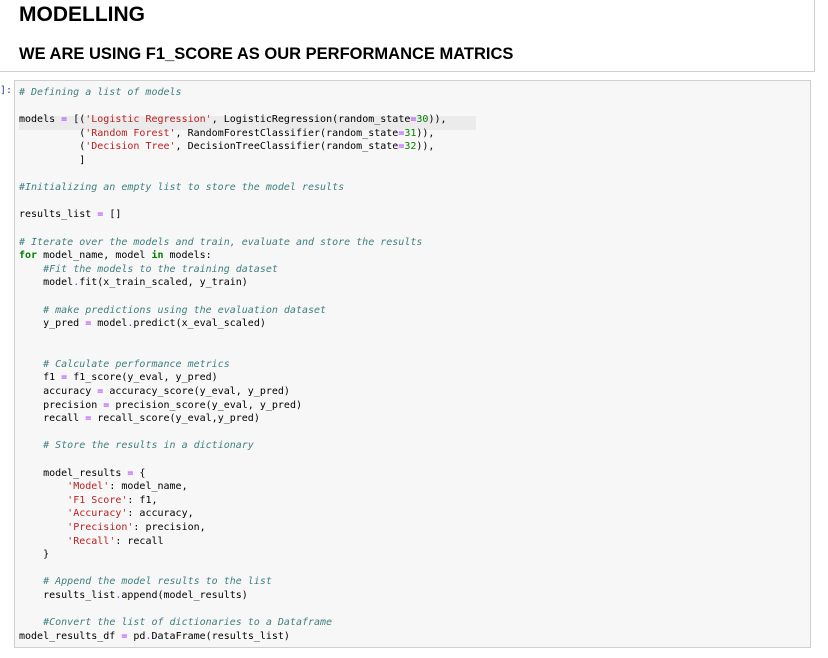 Image resolution: width=828 pixels, height=658 pixels. Describe the element at coordinates (136, 636) in the screenshot. I see `code-token: pd` at that location.